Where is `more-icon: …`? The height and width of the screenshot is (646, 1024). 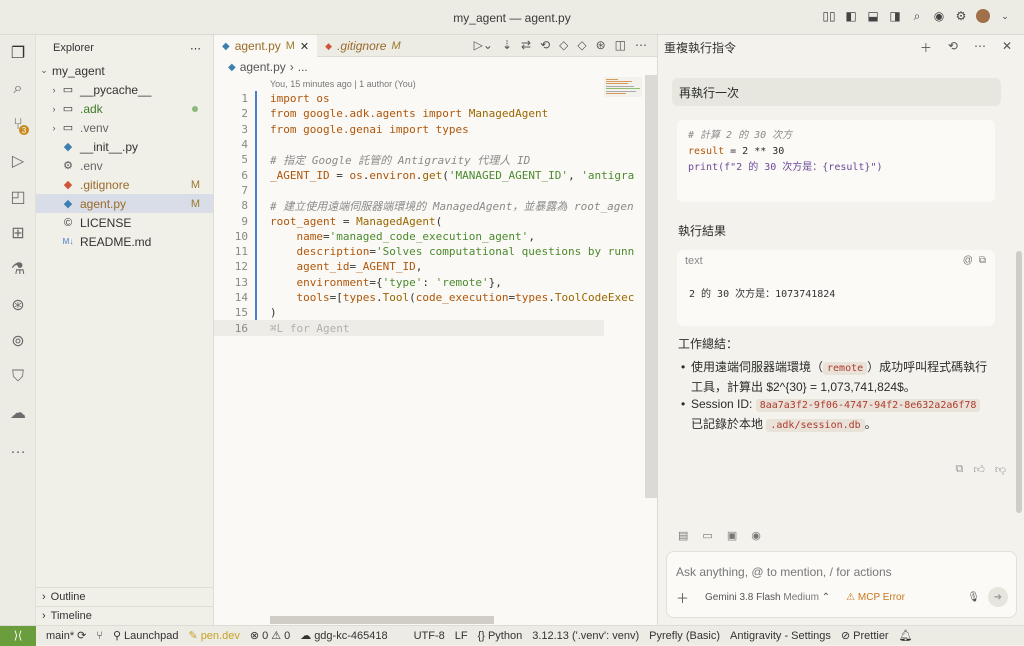 more-icon: … is located at coordinates (18, 449).